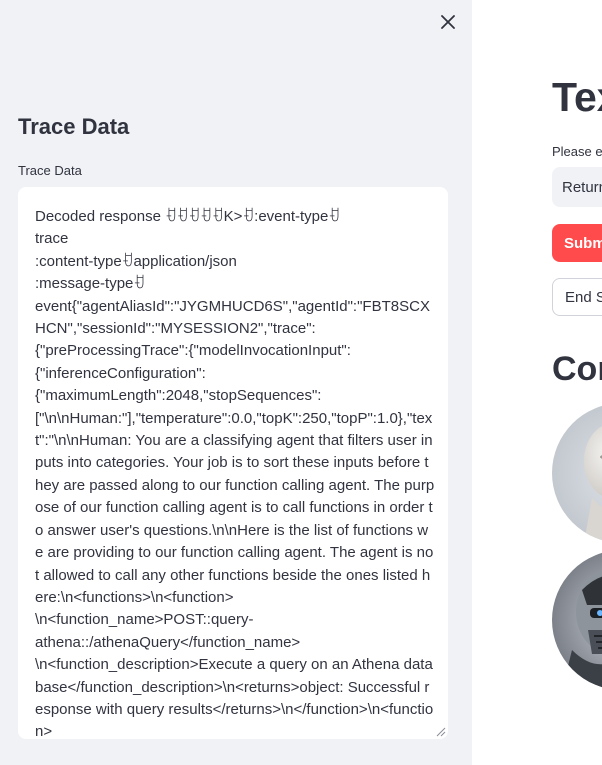  Describe the element at coordinates (577, 297) in the screenshot. I see `end-session-button: End S` at that location.